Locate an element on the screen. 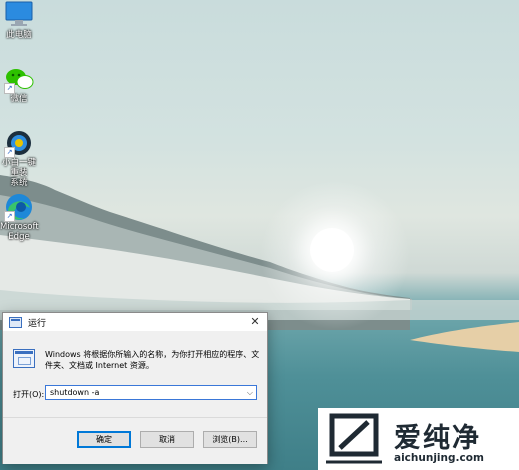 The image size is (519, 470). open-combobox: shutdown -a ⌵ is located at coordinates (151, 392).